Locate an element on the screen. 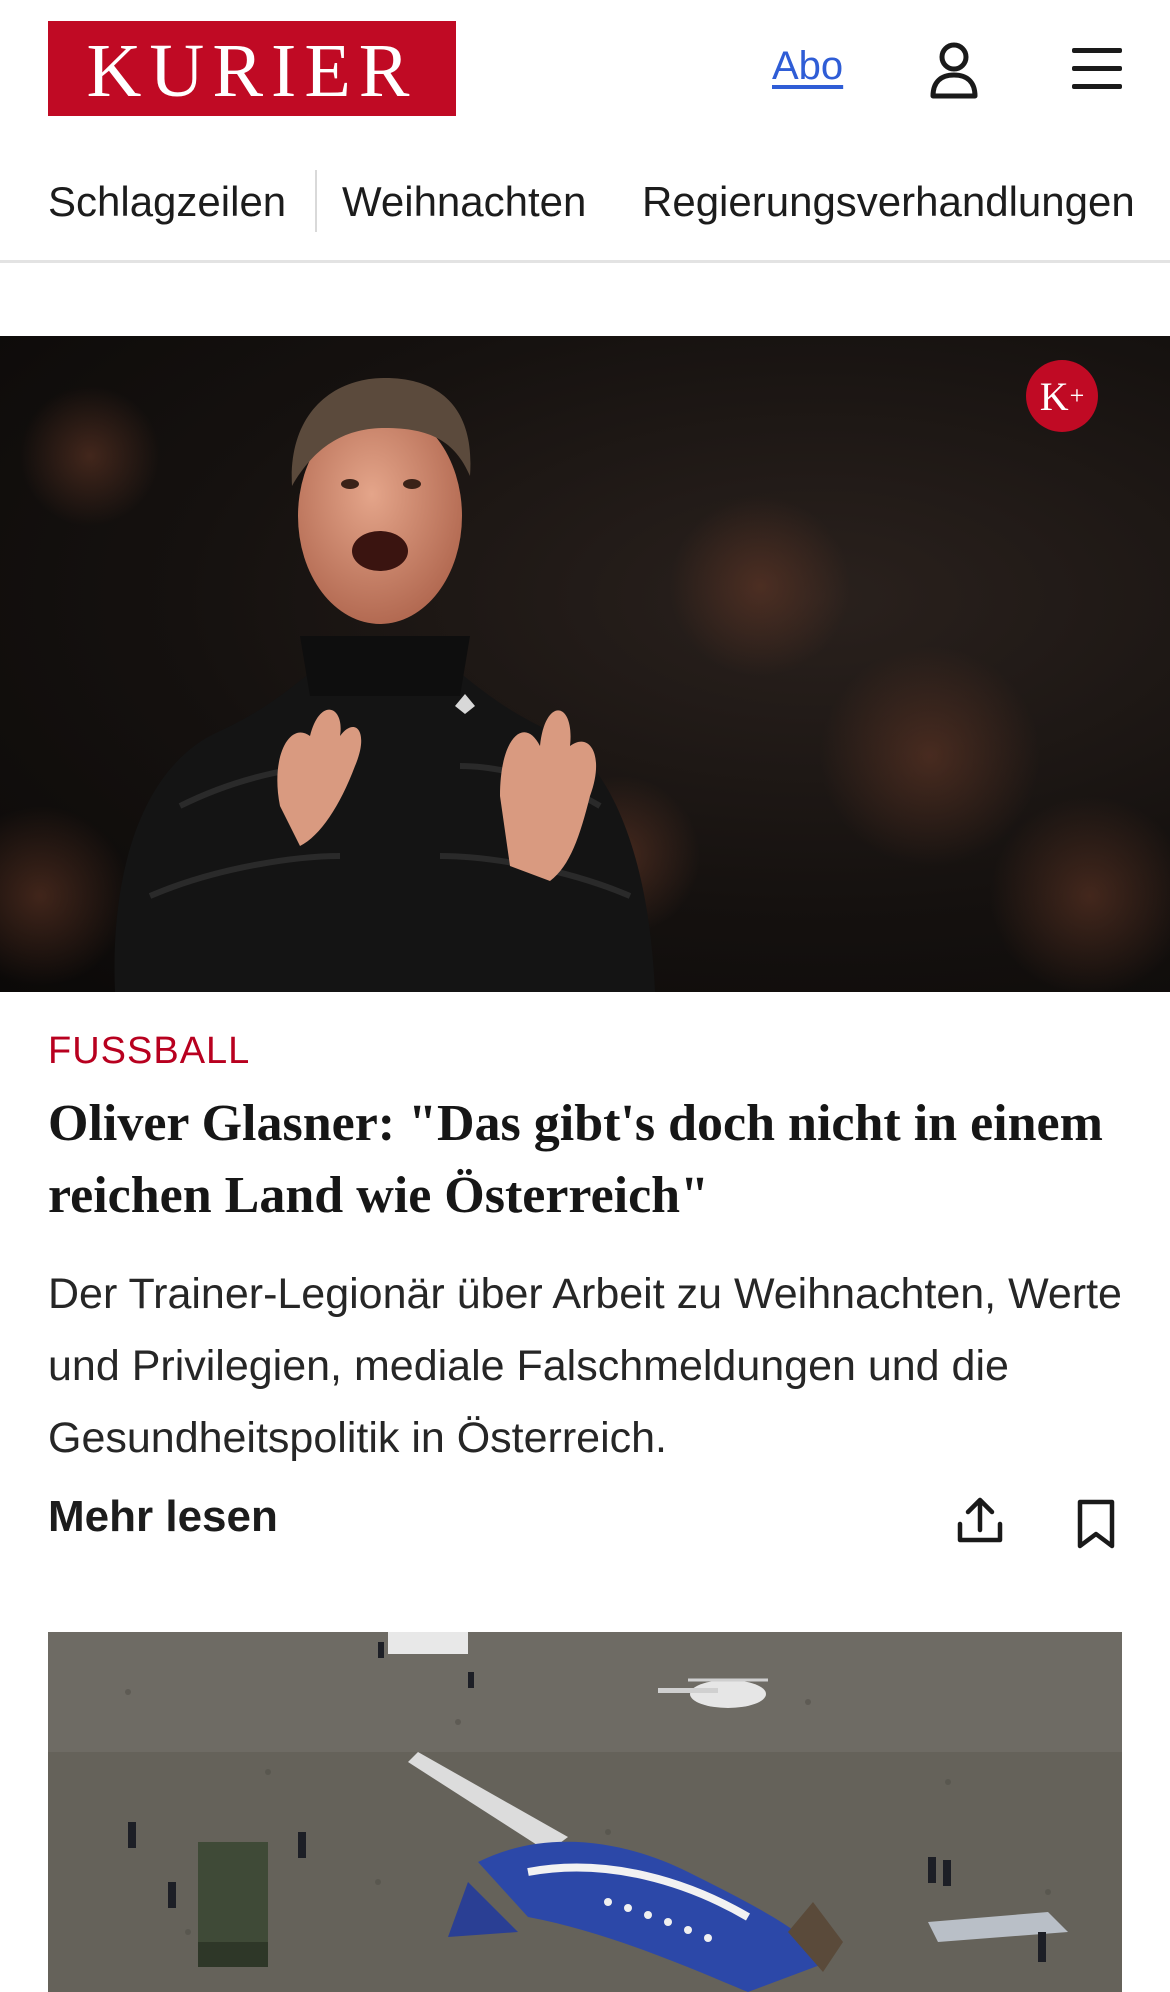 The height and width of the screenshot is (1992, 1170). abo-link: Abo is located at coordinates (807, 66).